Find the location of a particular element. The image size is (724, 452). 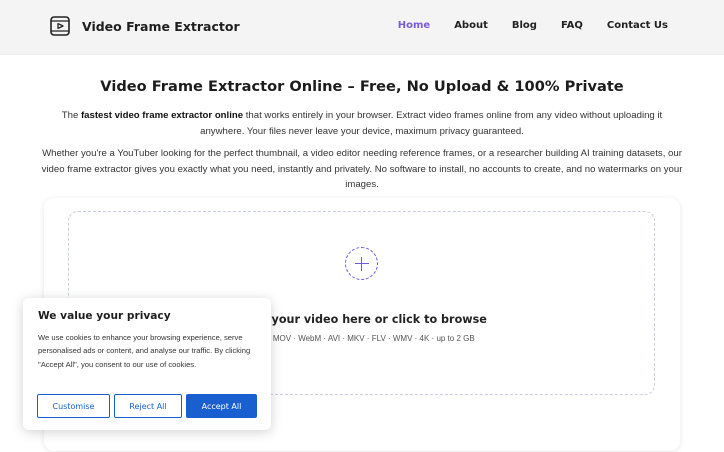

reject-all-button: Reject All is located at coordinates (148, 406).